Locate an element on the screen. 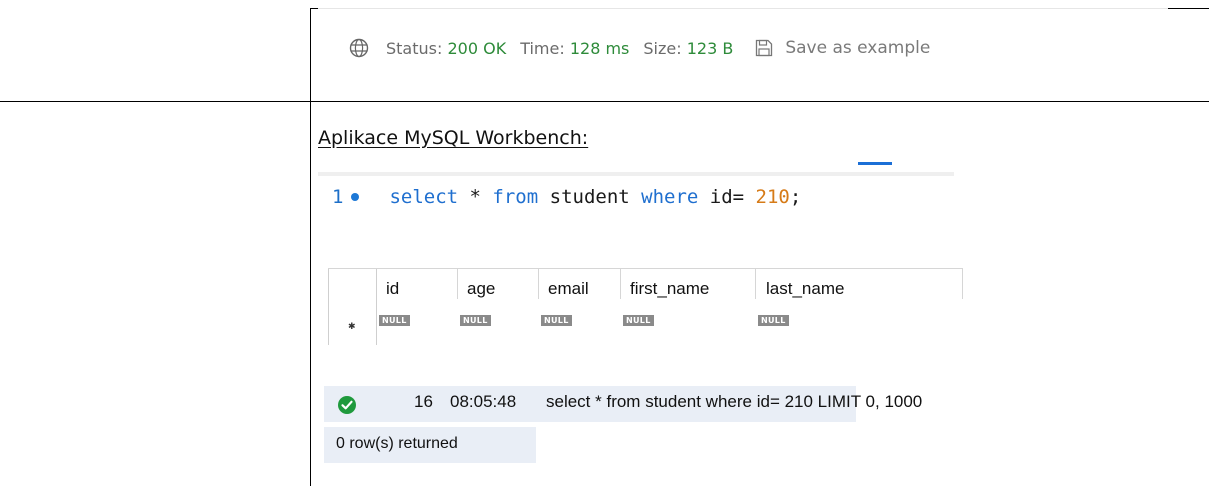  table-row-divider is located at coordinates (604, 101).